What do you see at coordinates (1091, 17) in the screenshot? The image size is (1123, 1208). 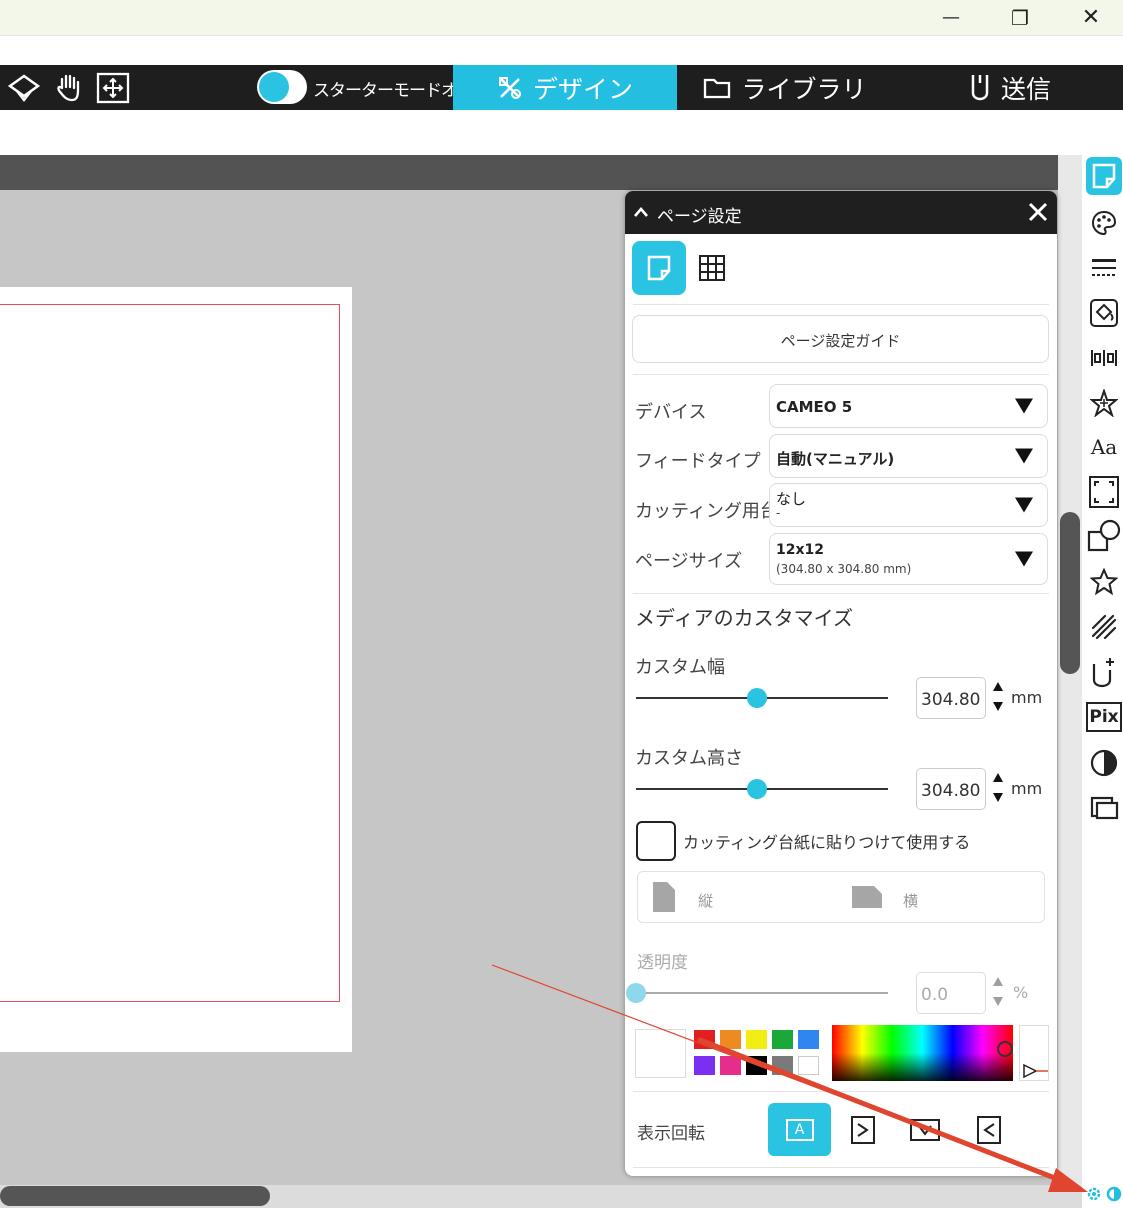 I see `close-window-button: ✕` at bounding box center [1091, 17].